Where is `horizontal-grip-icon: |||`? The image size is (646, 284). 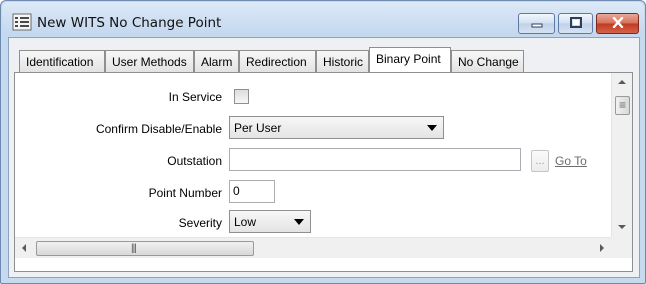 horizontal-grip-icon: ||| is located at coordinates (134, 248).